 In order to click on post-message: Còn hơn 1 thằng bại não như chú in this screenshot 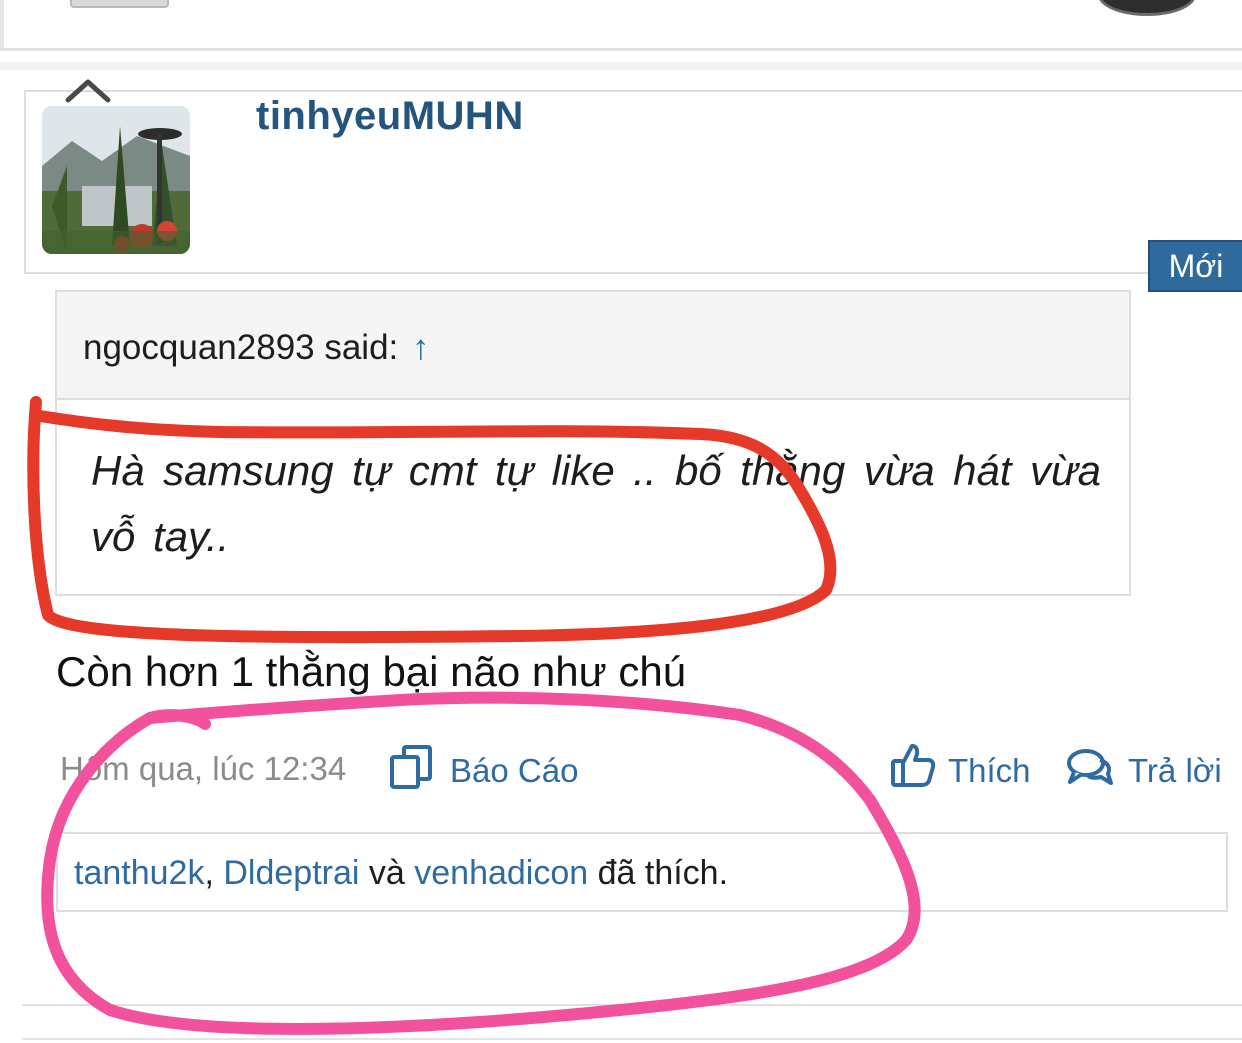, I will do `click(371, 671)`.